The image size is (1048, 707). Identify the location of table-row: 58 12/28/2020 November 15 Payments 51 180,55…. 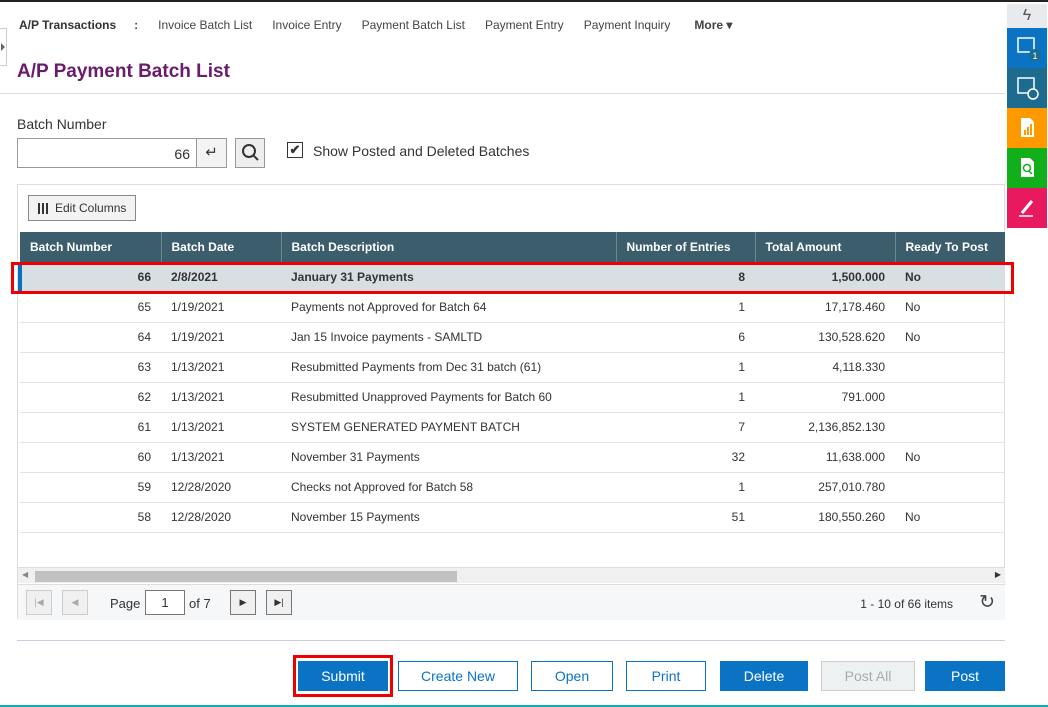
(512, 517).